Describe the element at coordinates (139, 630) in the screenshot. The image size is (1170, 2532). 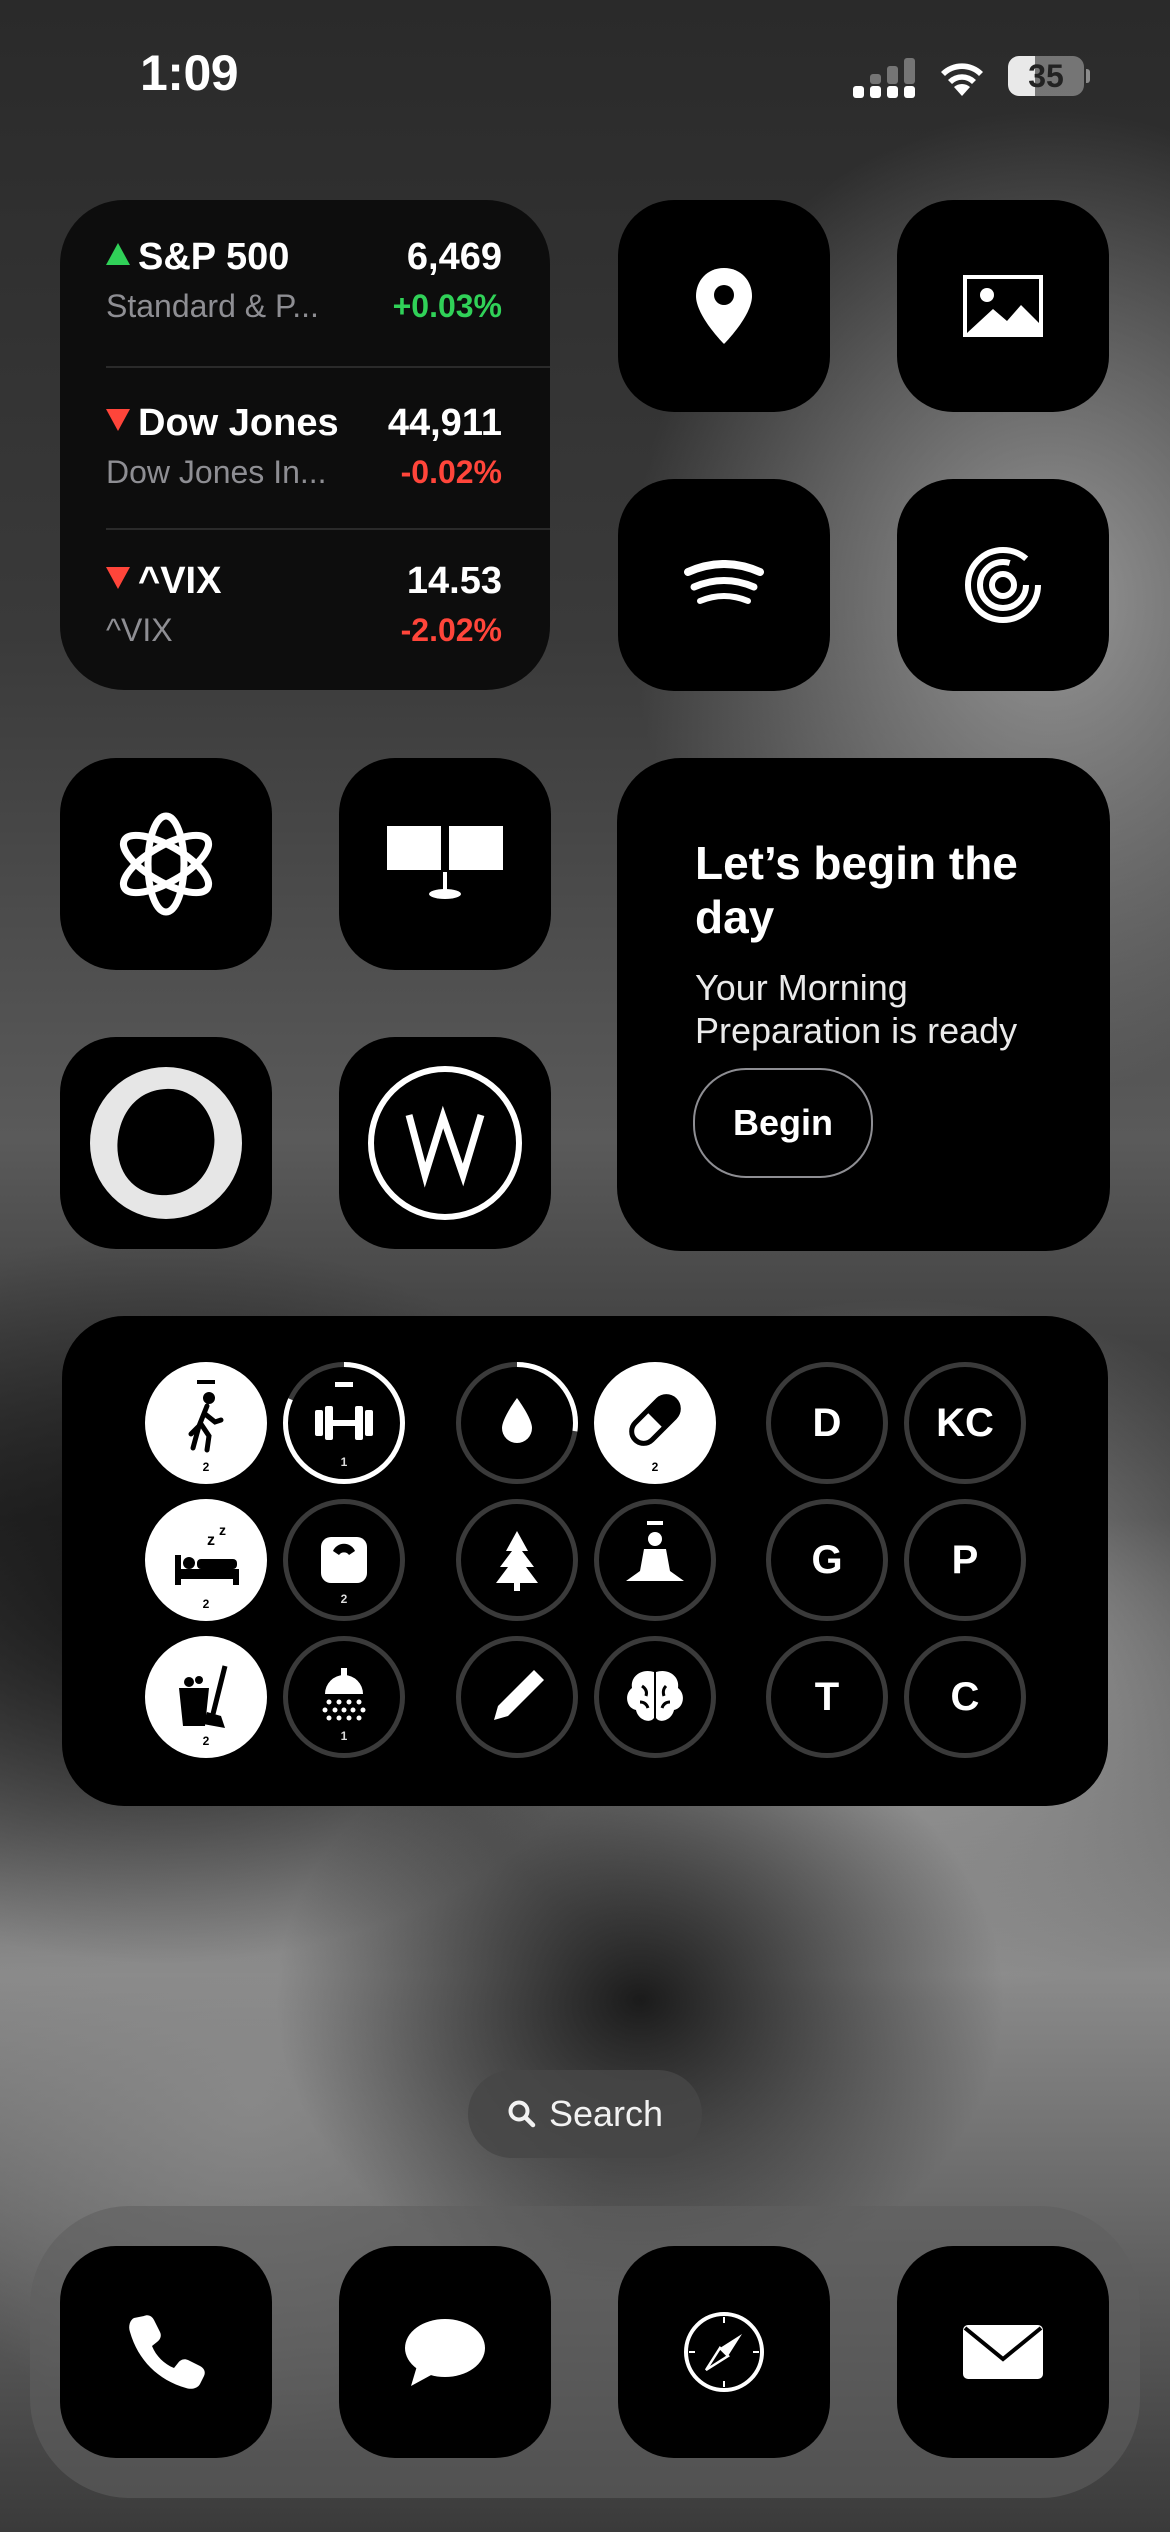
I see `stock-full-name: ^VIX` at that location.